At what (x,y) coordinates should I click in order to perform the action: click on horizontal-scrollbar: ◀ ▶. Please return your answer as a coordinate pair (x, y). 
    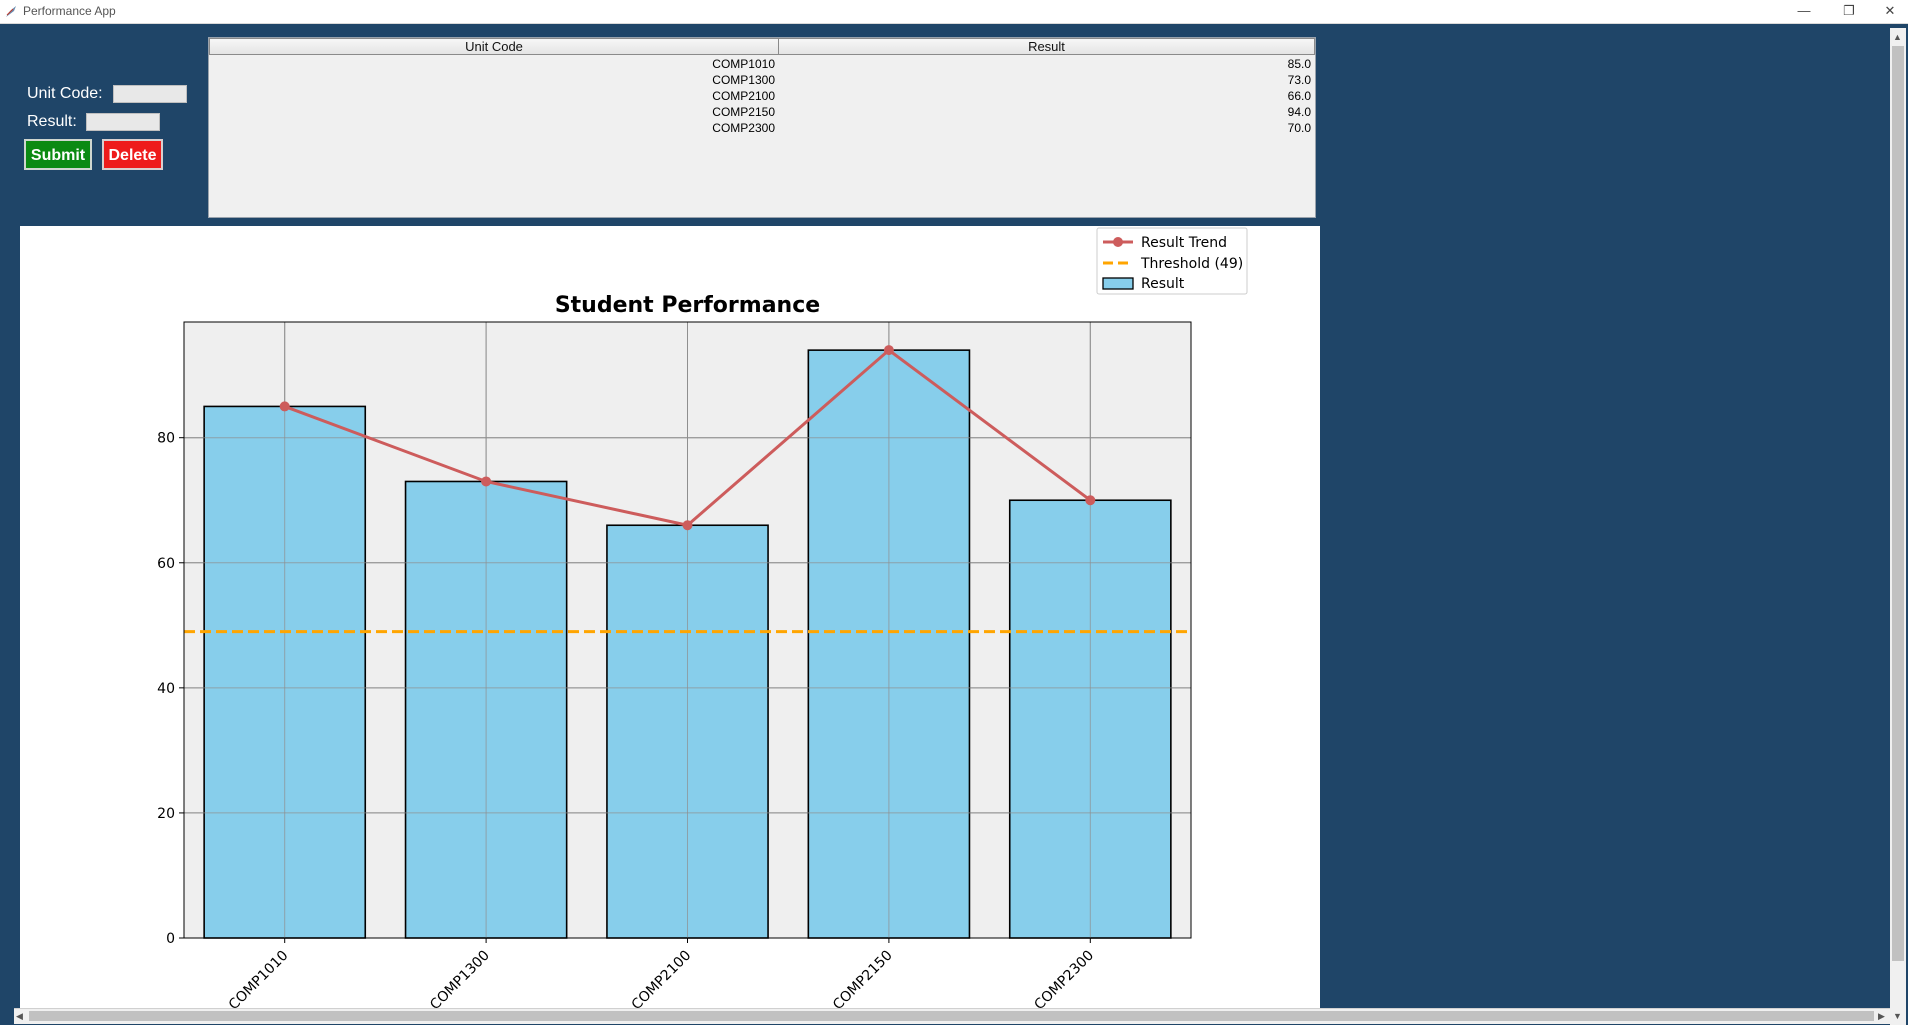
    Looking at the image, I should click on (952, 1016).